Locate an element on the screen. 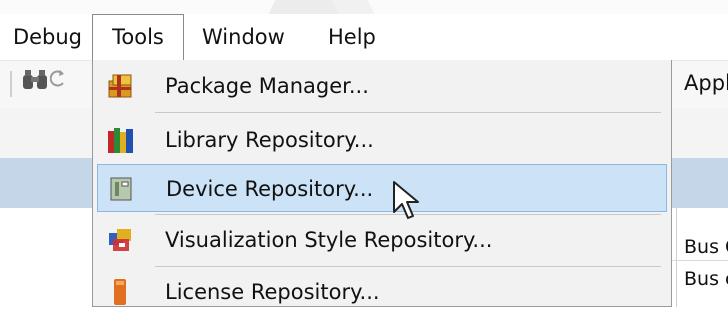 The height and width of the screenshot is (316, 728). refresh-icon is located at coordinates (57, 82).